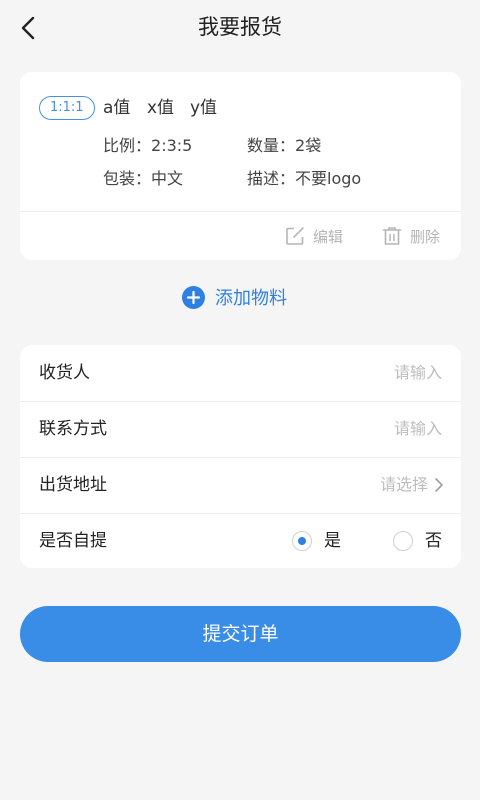 The width and height of the screenshot is (480, 800). Describe the element at coordinates (328, 178) in the screenshot. I see `description-value: 不要logo` at that location.